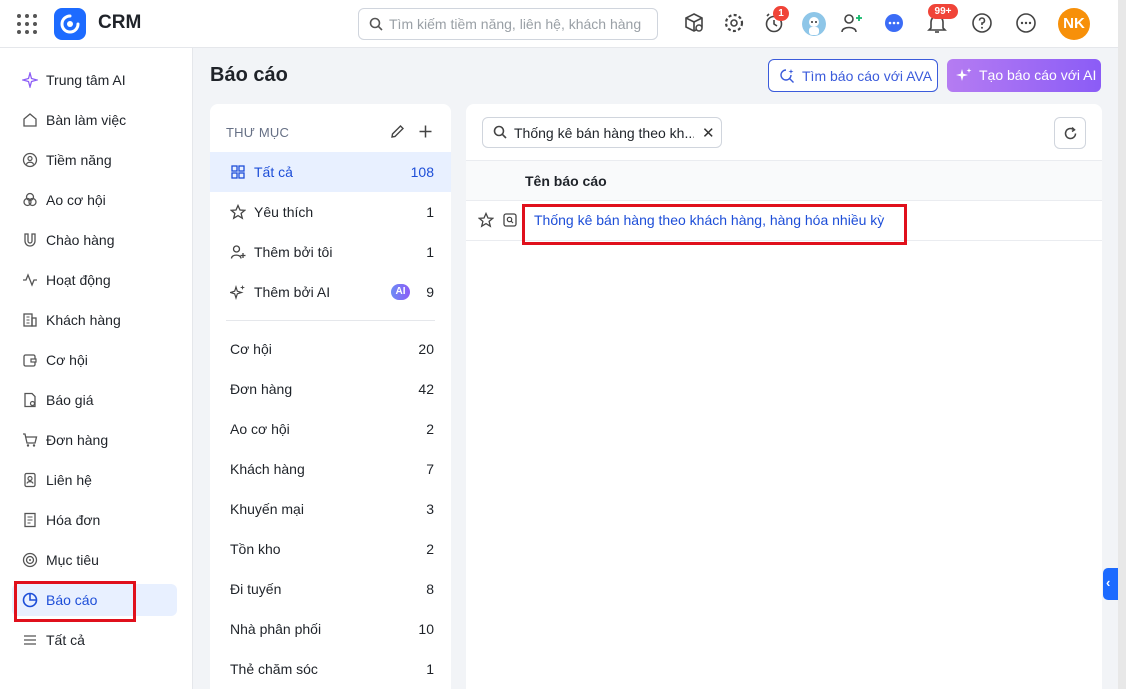 The width and height of the screenshot is (1126, 689). Describe the element at coordinates (274, 669) in the screenshot. I see `folder-label: Thẻ chăm sóc` at that location.